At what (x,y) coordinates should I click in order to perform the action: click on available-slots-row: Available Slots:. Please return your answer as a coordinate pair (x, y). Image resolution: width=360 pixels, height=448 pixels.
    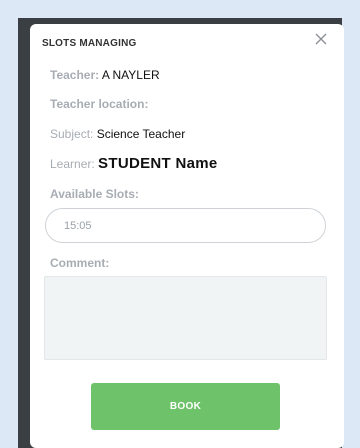
    Looking at the image, I should click on (94, 194).